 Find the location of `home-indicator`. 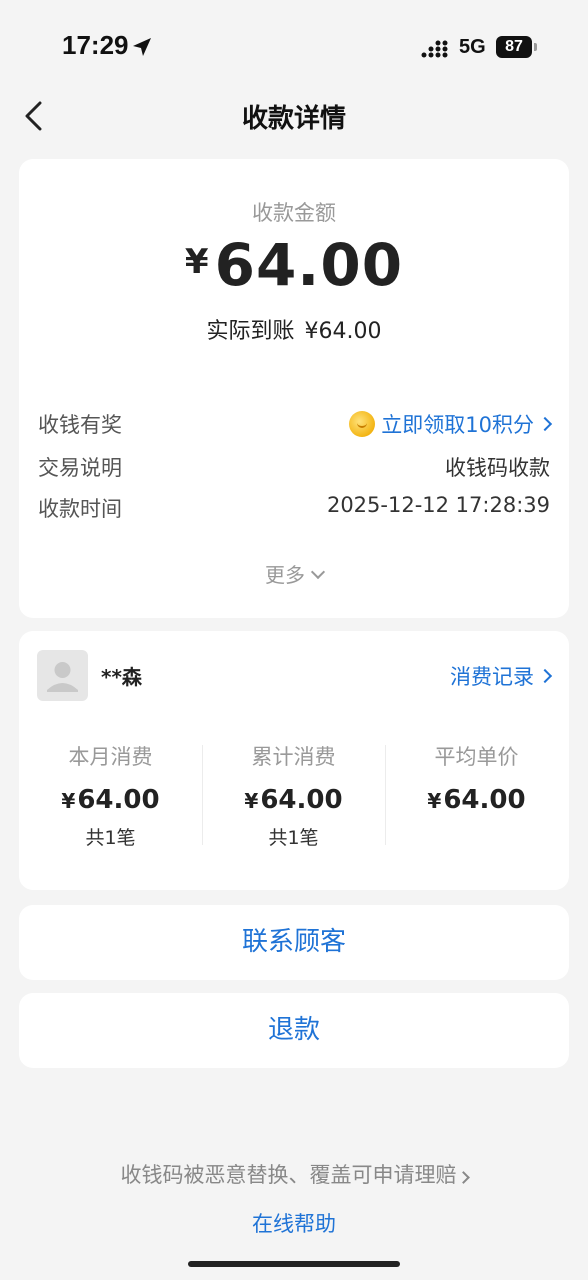

home-indicator is located at coordinates (294, 1264).